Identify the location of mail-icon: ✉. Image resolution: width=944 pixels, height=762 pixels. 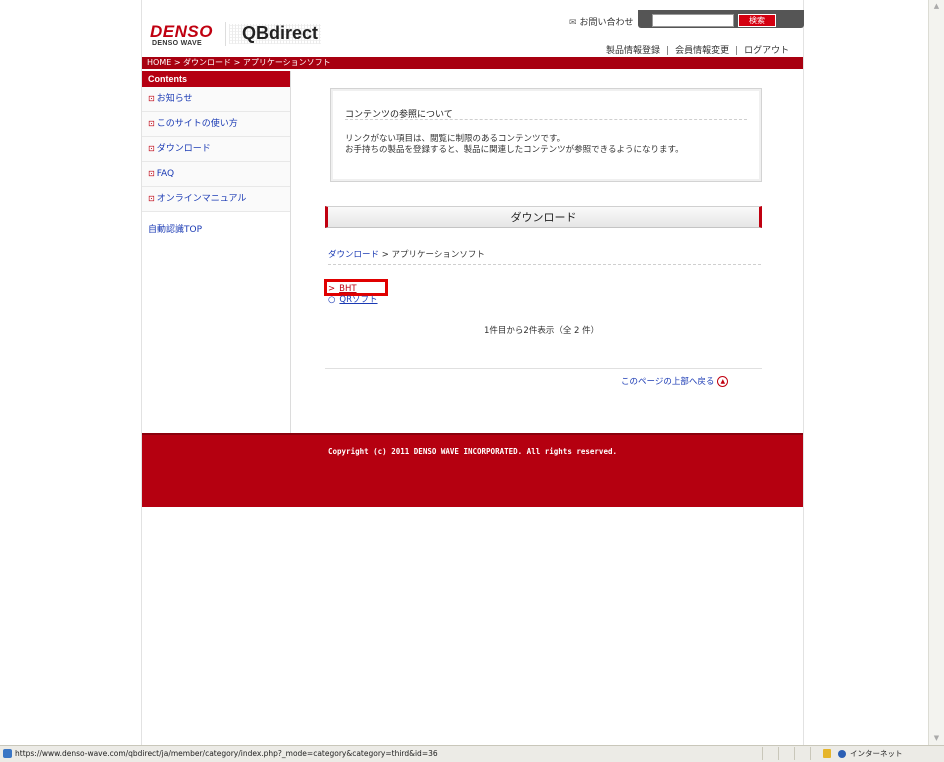
(573, 23).